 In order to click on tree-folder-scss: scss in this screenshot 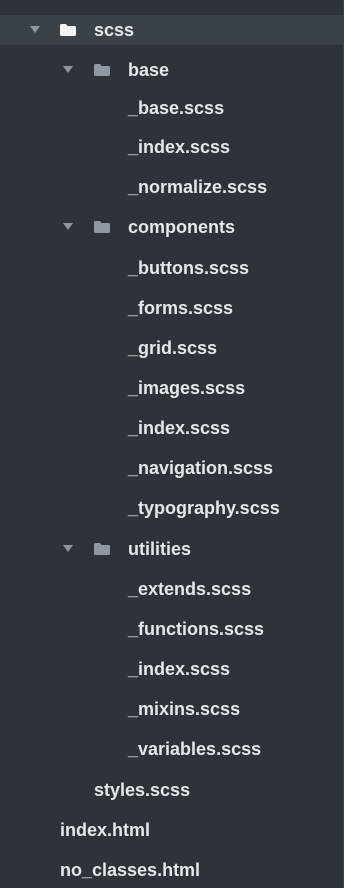, I will do `click(171, 30)`.